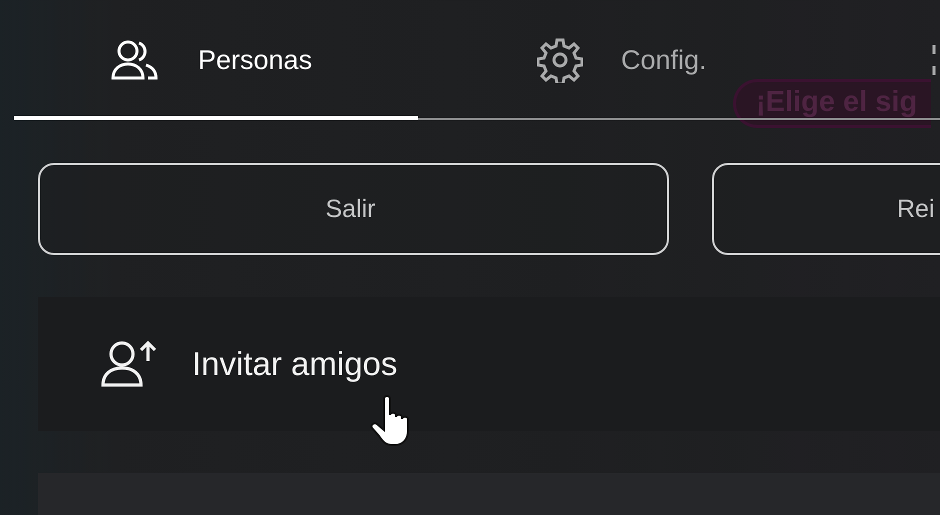  Describe the element at coordinates (391, 421) in the screenshot. I see `hand-cursor-icon` at that location.